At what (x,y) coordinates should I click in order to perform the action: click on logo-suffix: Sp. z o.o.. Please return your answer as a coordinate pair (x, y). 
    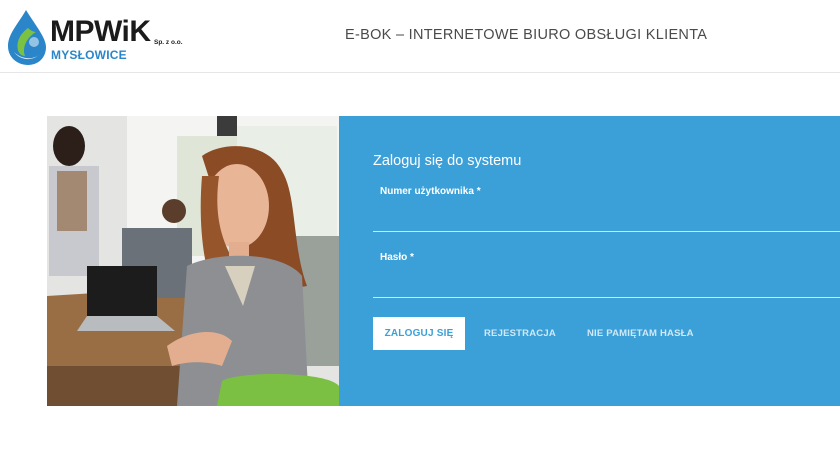
    Looking at the image, I should click on (168, 42).